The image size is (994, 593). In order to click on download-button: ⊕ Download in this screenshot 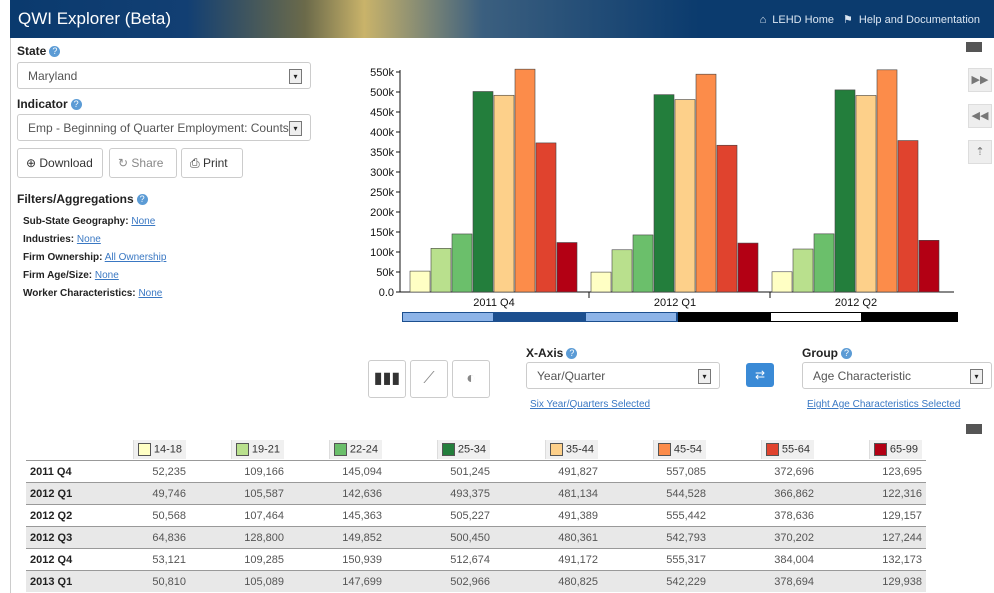, I will do `click(60, 163)`.